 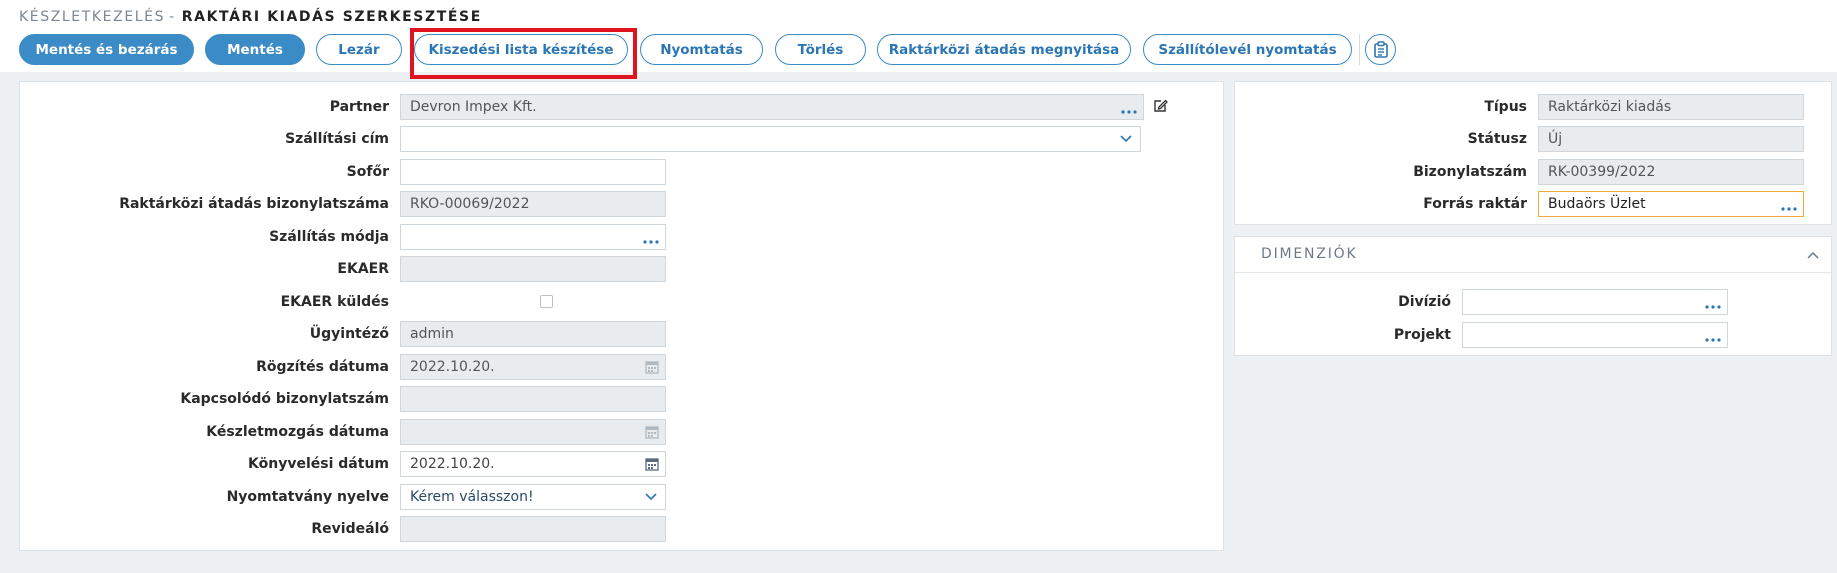 What do you see at coordinates (1475, 204) in the screenshot?
I see `source-warehouse-label: Forrás raktár` at bounding box center [1475, 204].